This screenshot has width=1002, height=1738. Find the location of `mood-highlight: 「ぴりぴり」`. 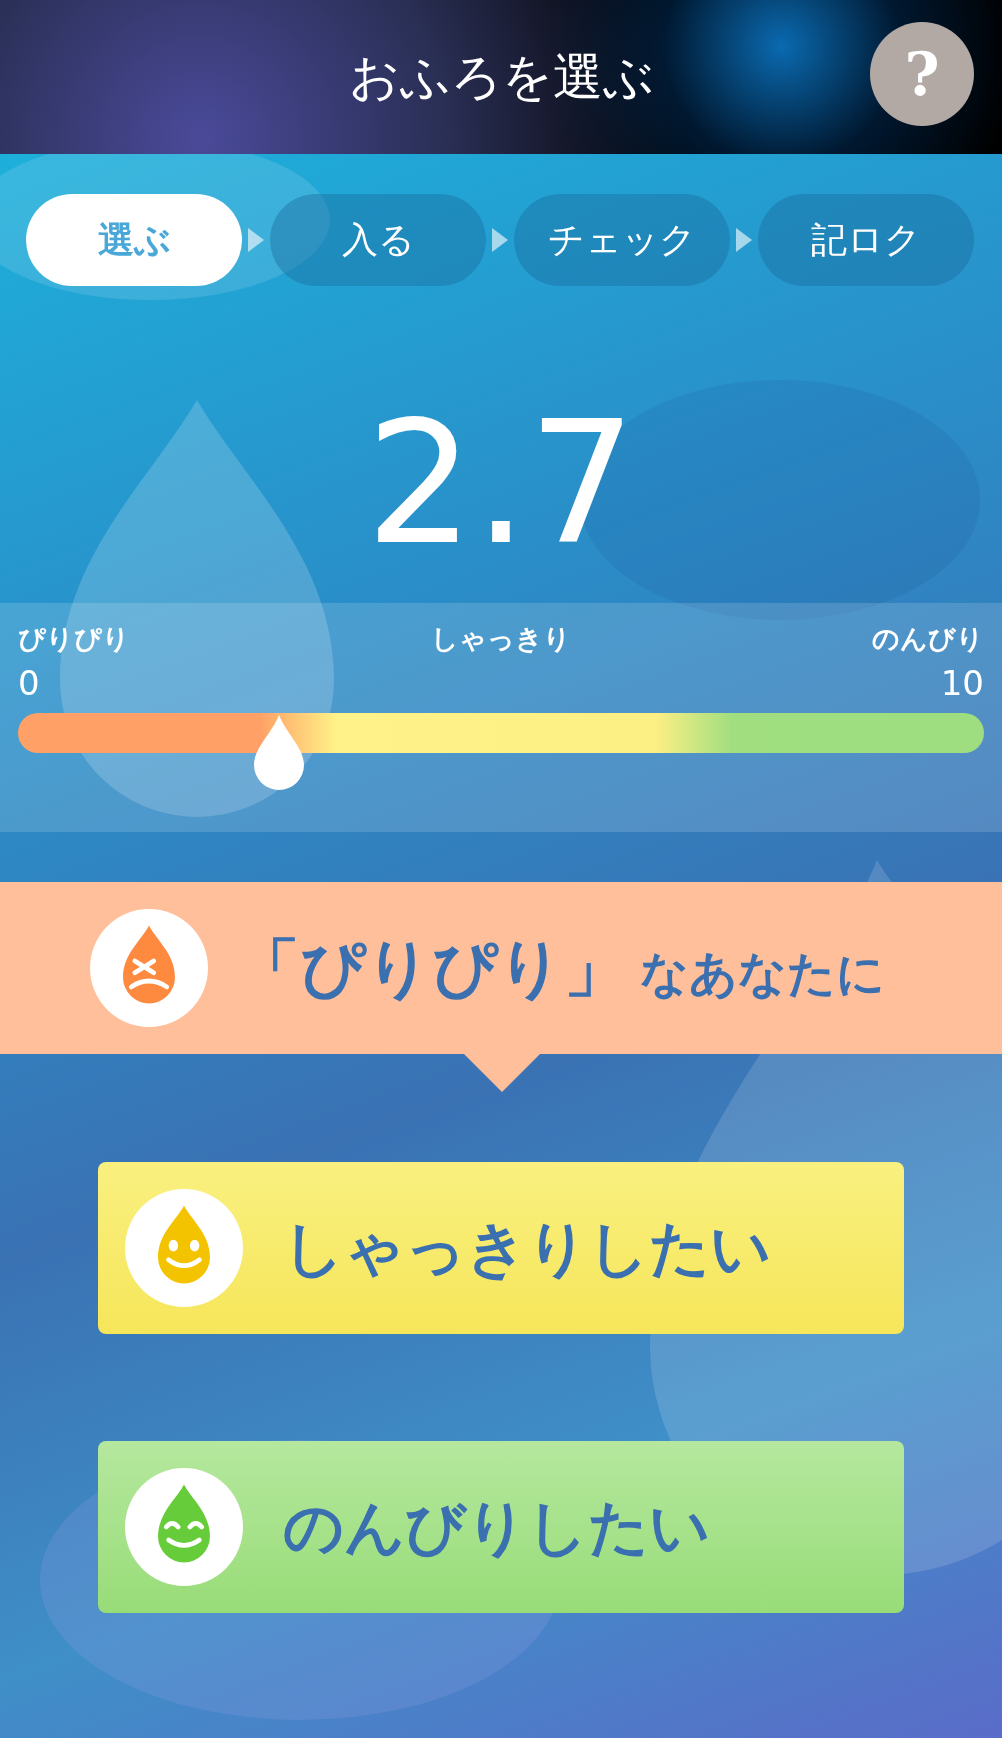

mood-highlight: 「ぴりぴり」 is located at coordinates (432, 968).